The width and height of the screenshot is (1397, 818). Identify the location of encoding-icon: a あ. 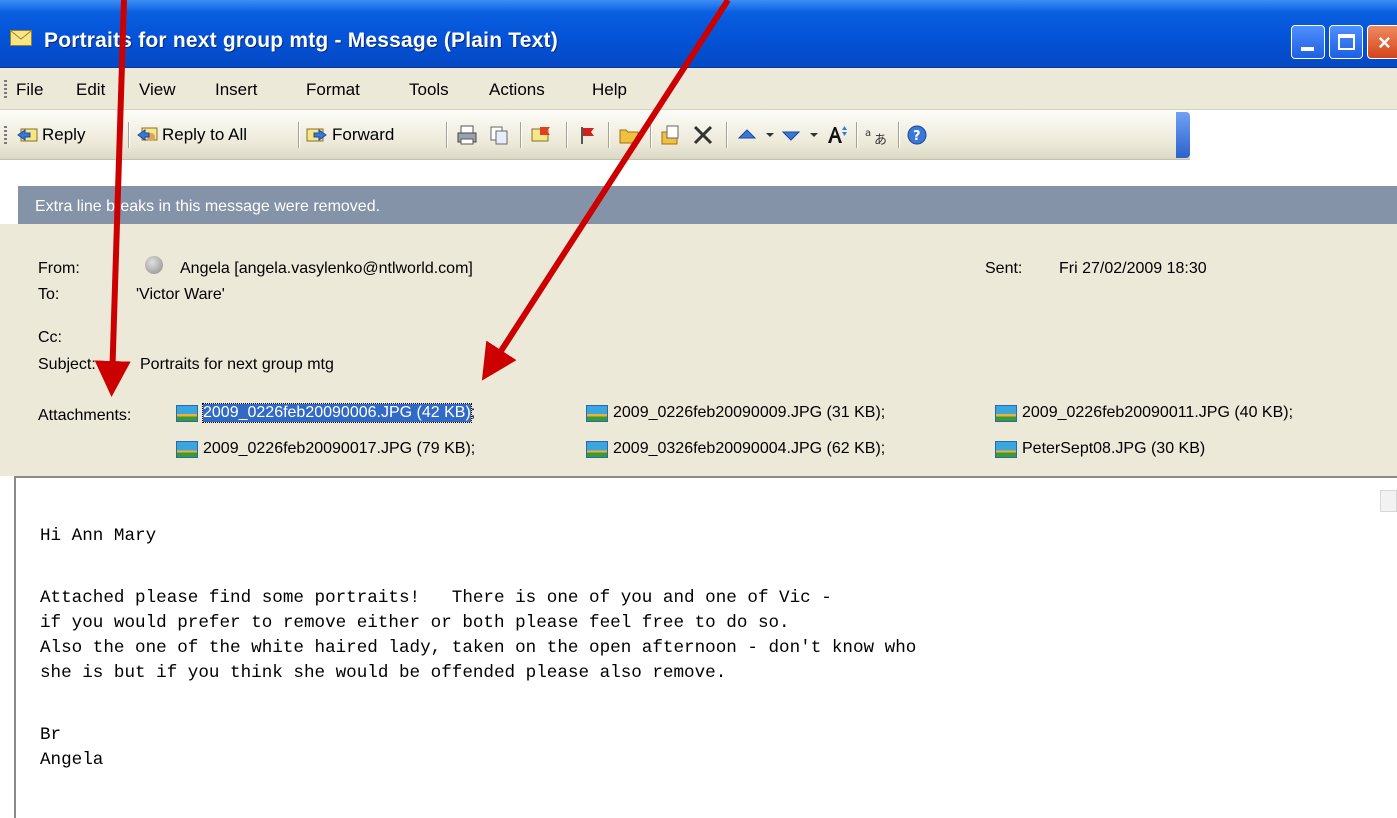
(877, 135).